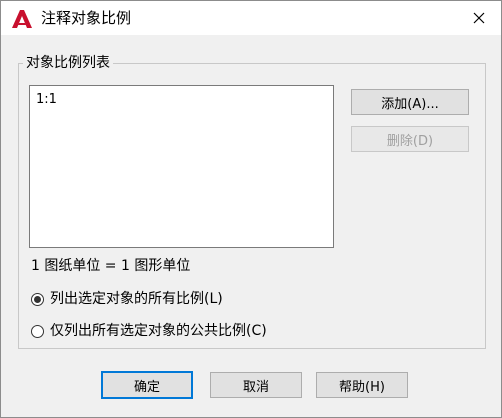 The height and width of the screenshot is (418, 502). Describe the element at coordinates (111, 266) in the screenshot. I see `unit-ratio-text: 1 图纸单位 = 1 图形单位` at that location.